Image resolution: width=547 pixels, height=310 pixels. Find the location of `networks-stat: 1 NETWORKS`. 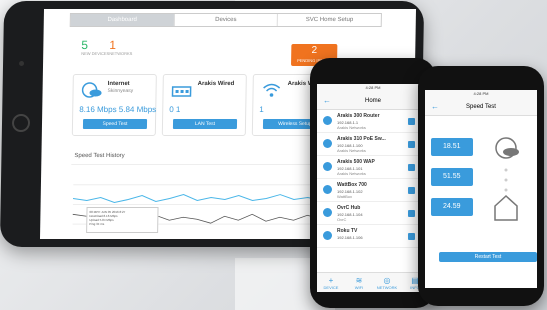

networks-stat: 1 NETWORKS is located at coordinates (121, 47).